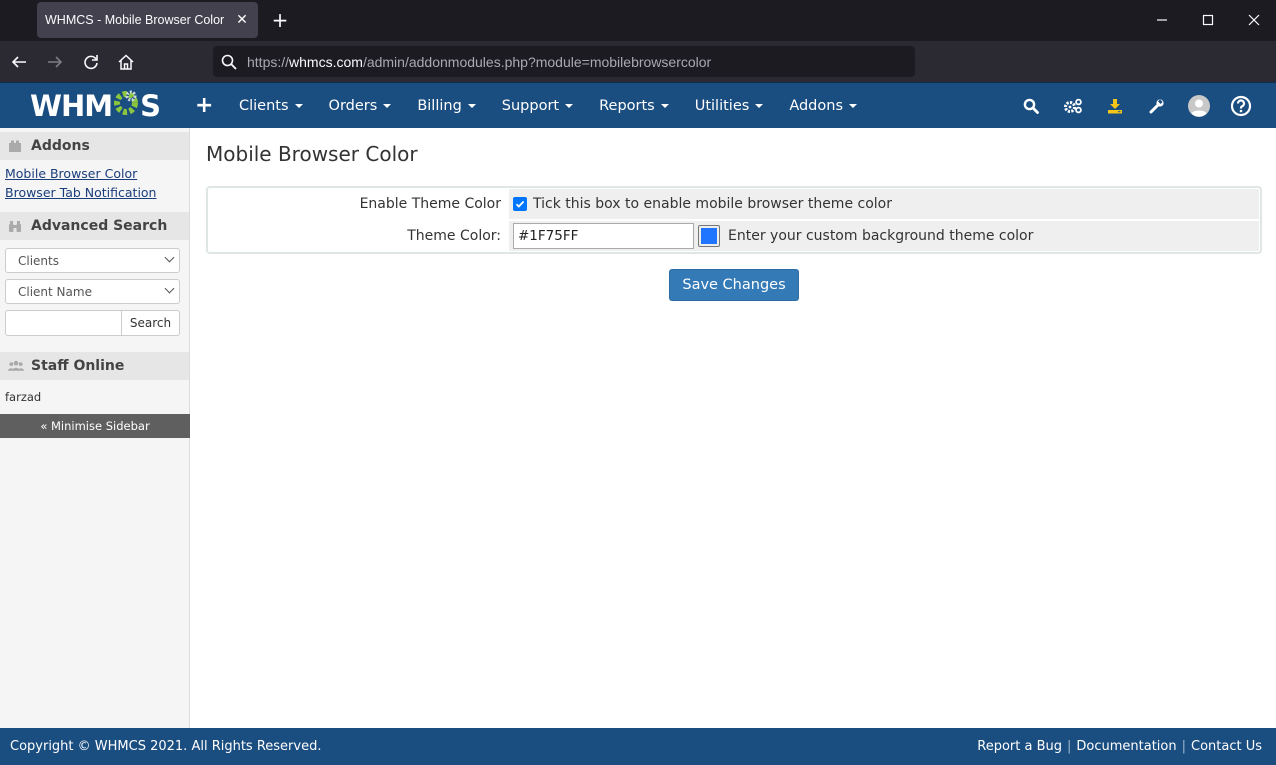 The height and width of the screenshot is (765, 1276). I want to click on menu-label: Addons, so click(816, 106).